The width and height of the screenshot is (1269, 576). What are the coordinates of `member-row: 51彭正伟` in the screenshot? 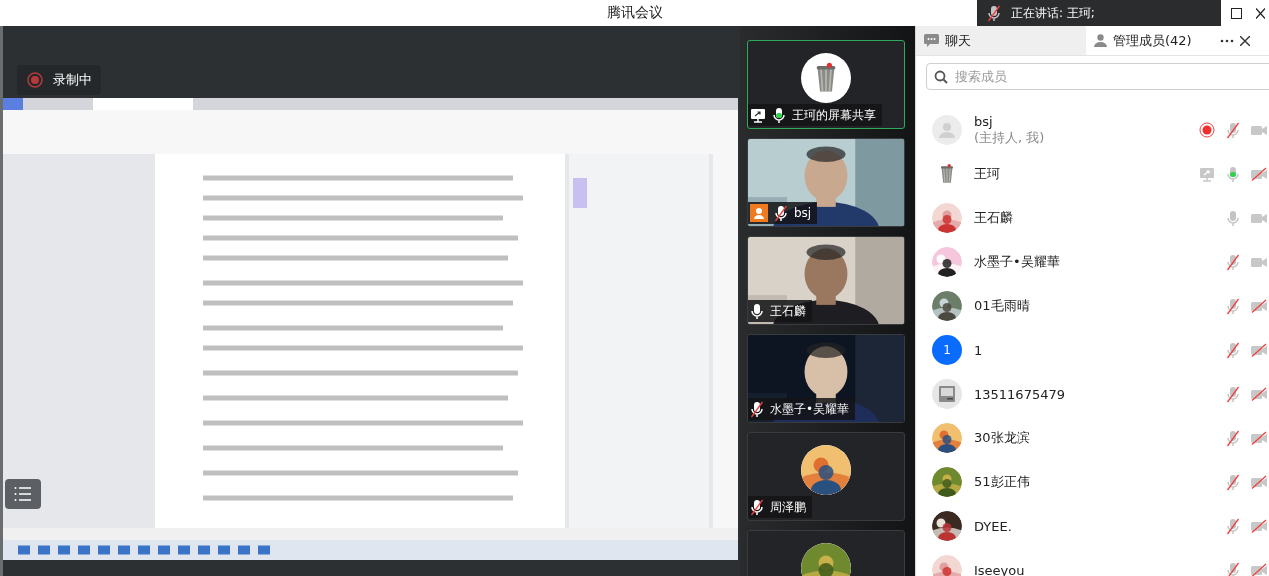 It's located at (1092, 482).